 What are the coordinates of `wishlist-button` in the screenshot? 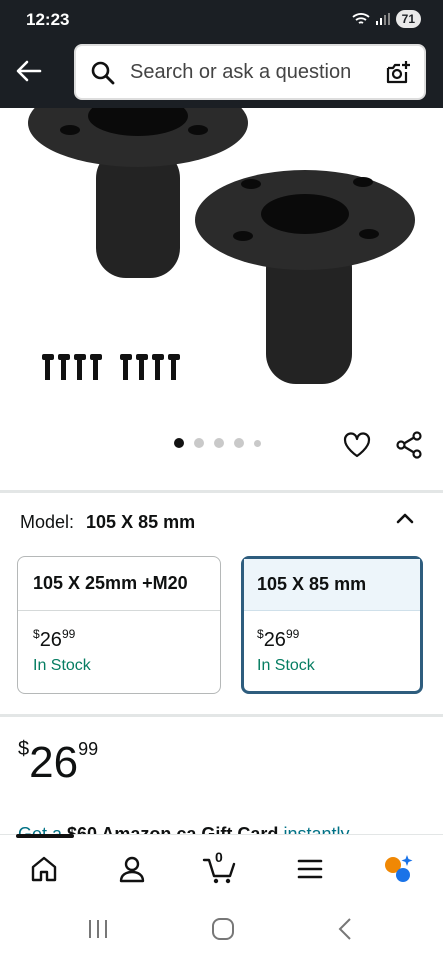 It's located at (357, 447).